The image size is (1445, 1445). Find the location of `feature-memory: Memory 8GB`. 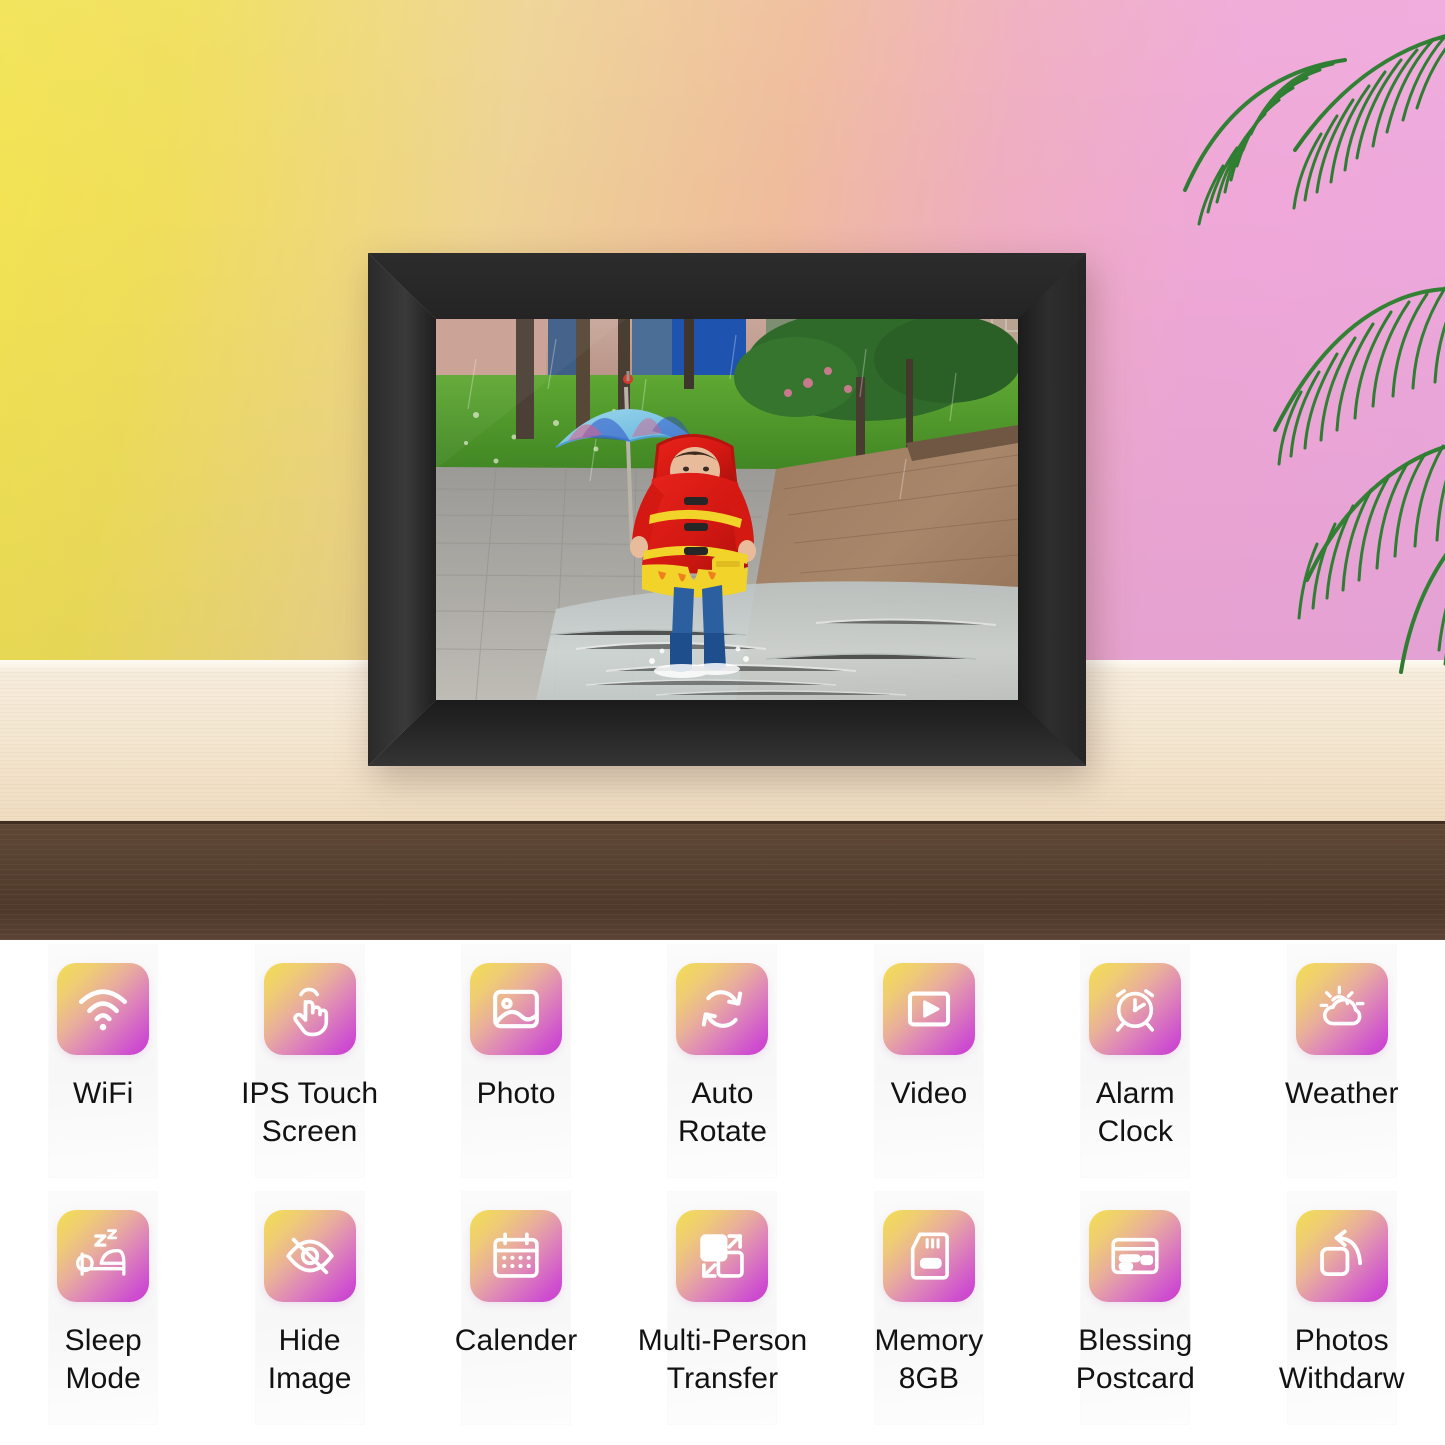

feature-memory: Memory 8GB is located at coordinates (929, 1317).